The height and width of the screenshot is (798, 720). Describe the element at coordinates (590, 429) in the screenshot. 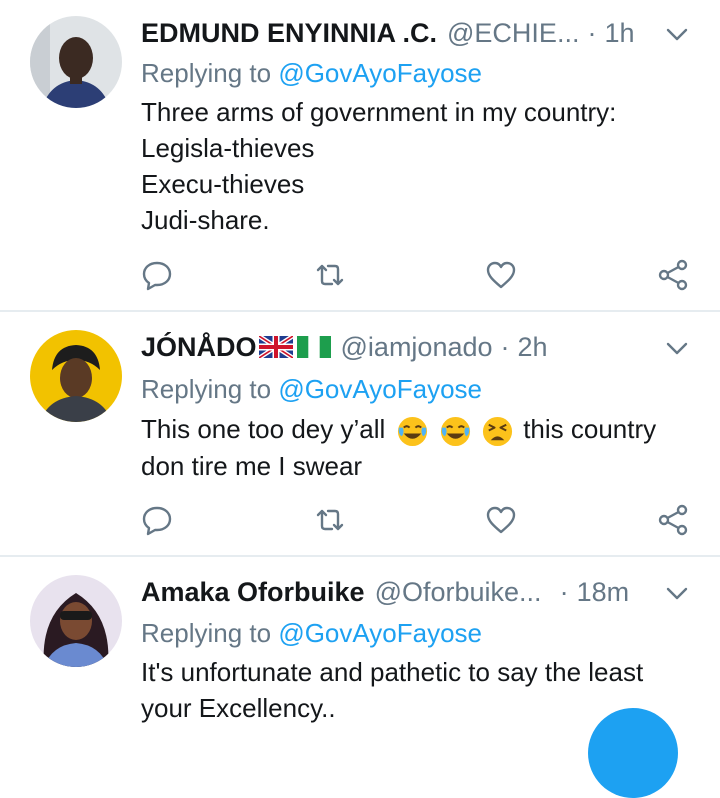

I see `tweet-text-segment: this country` at that location.